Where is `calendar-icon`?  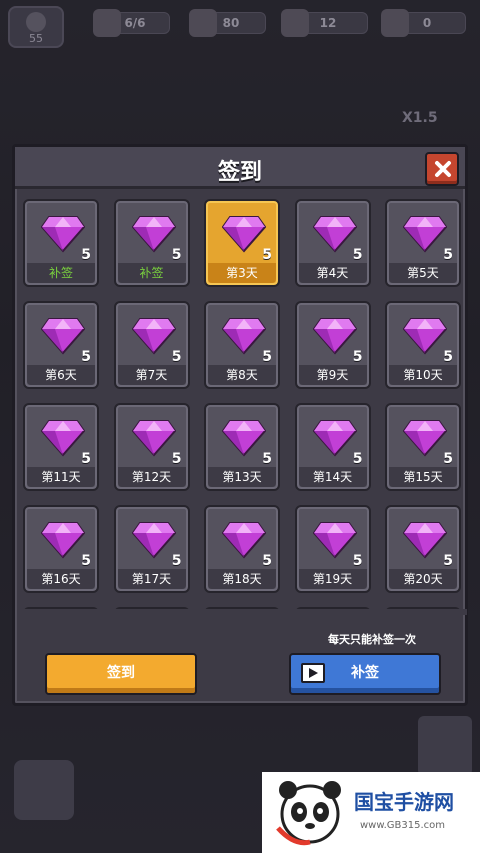
calendar-icon is located at coordinates (44, 790).